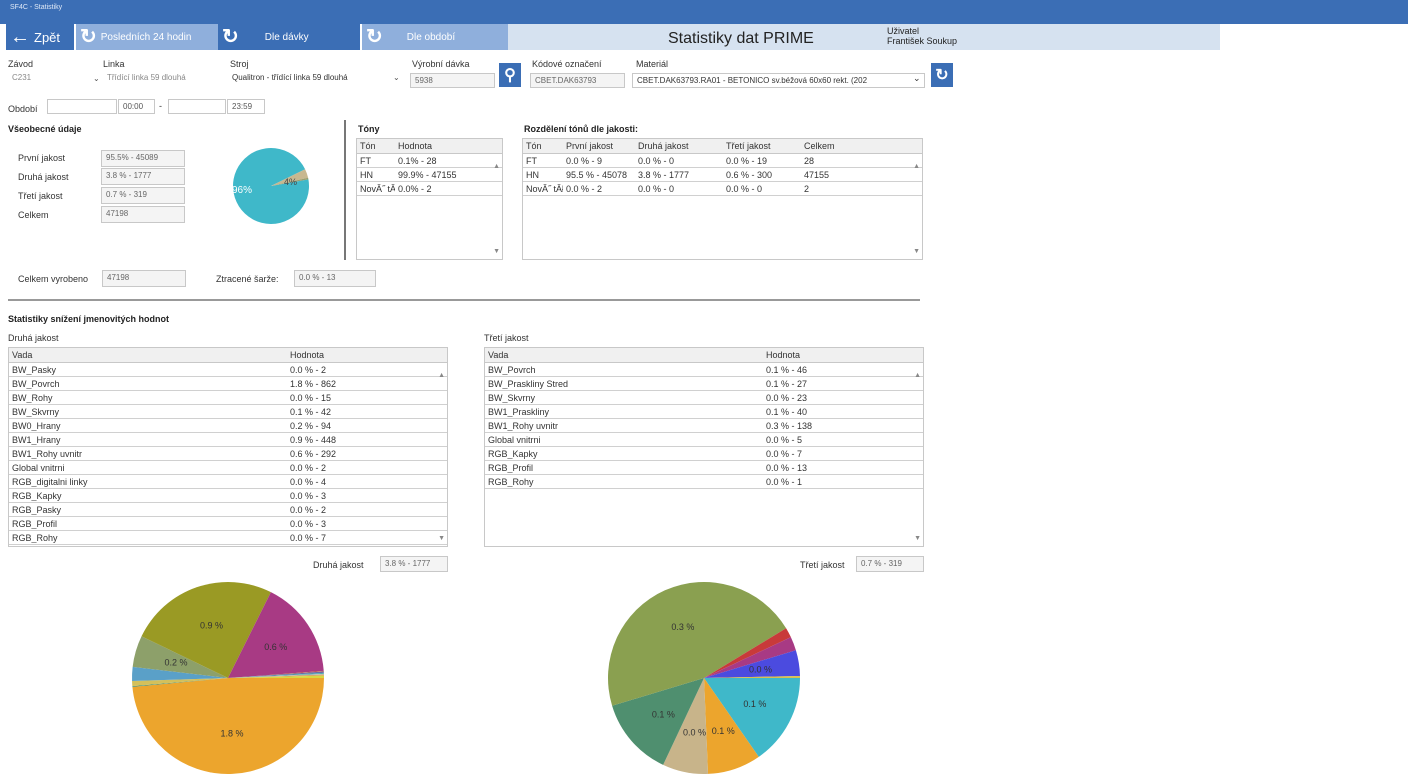 The height and width of the screenshot is (781, 1408). I want to click on table-row: BW_Rohy 0.0 % - 15, so click(228, 398).